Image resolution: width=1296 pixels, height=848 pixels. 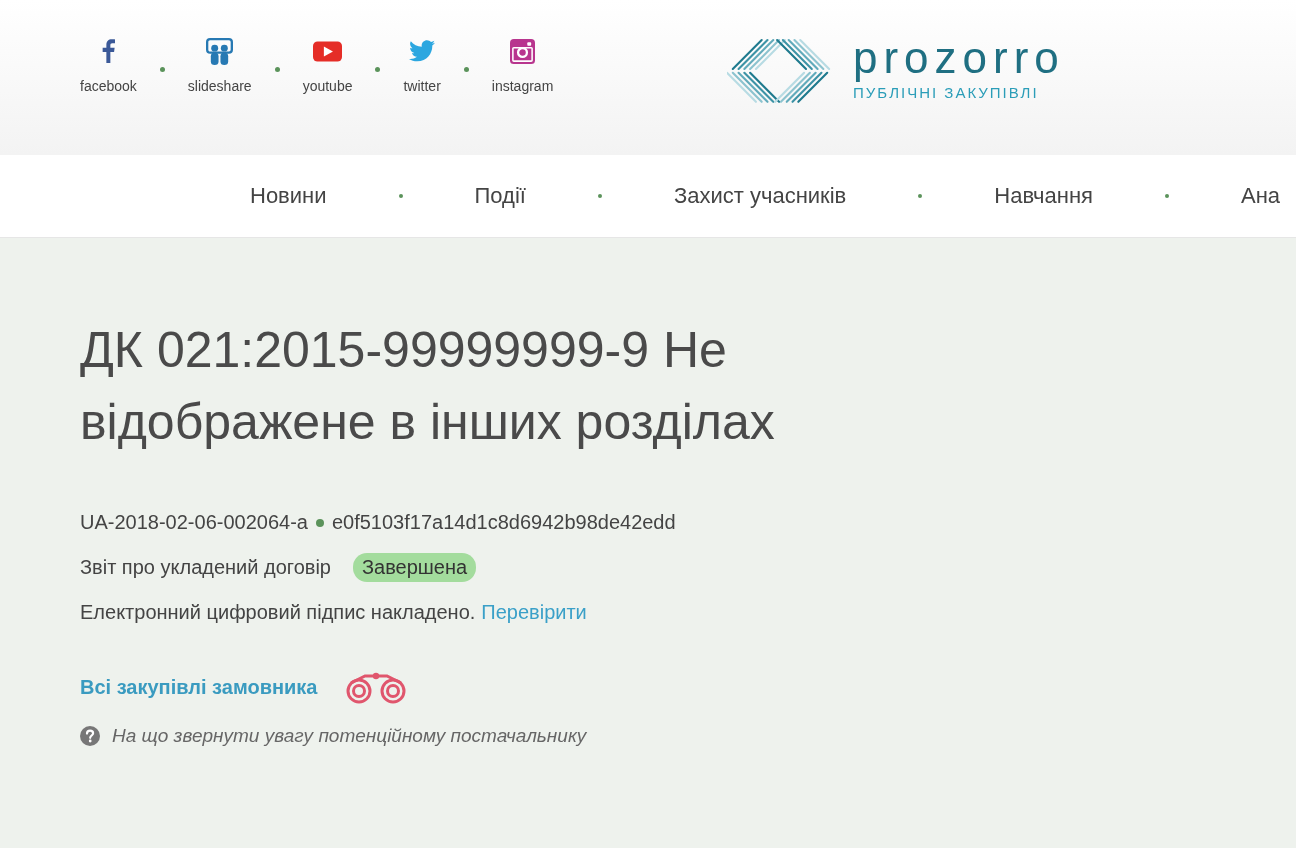 What do you see at coordinates (500, 196) in the screenshot?
I see `nav-link: Події` at bounding box center [500, 196].